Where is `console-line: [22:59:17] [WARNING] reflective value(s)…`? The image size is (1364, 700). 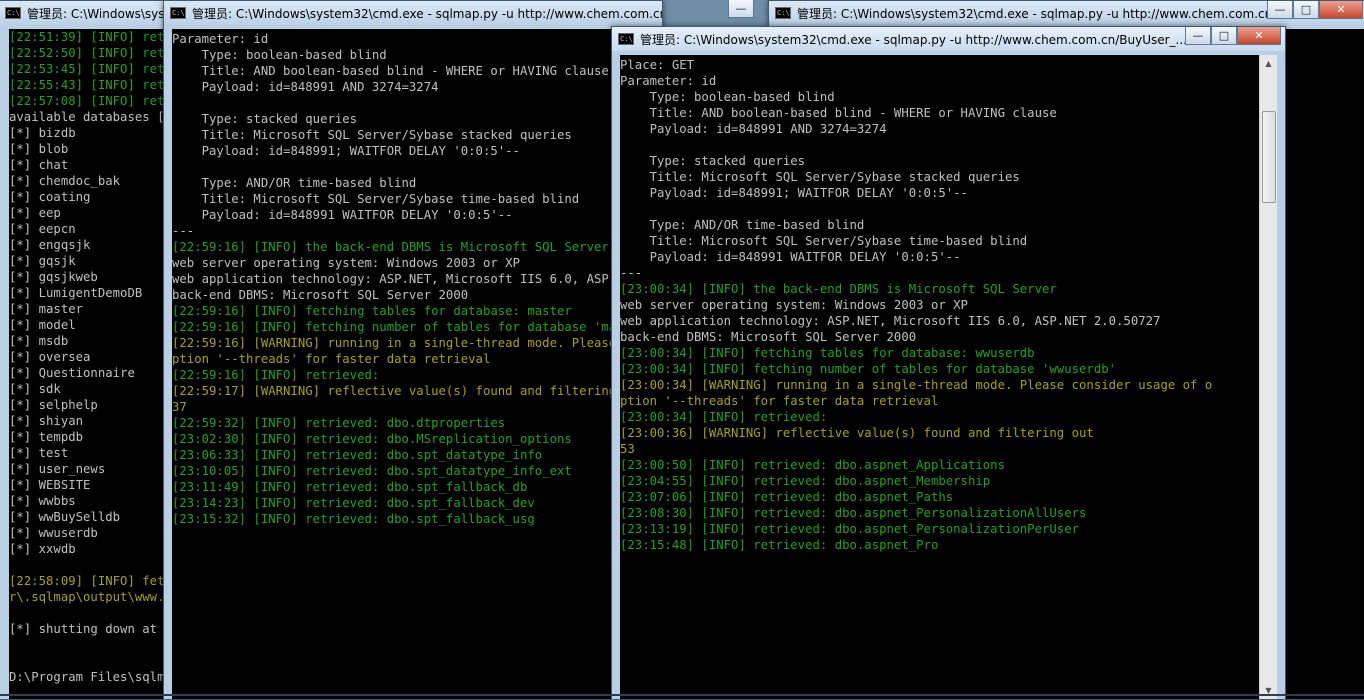
console-line: [22:59:17] [WARNING] reflective value(s)… is located at coordinates (409, 391).